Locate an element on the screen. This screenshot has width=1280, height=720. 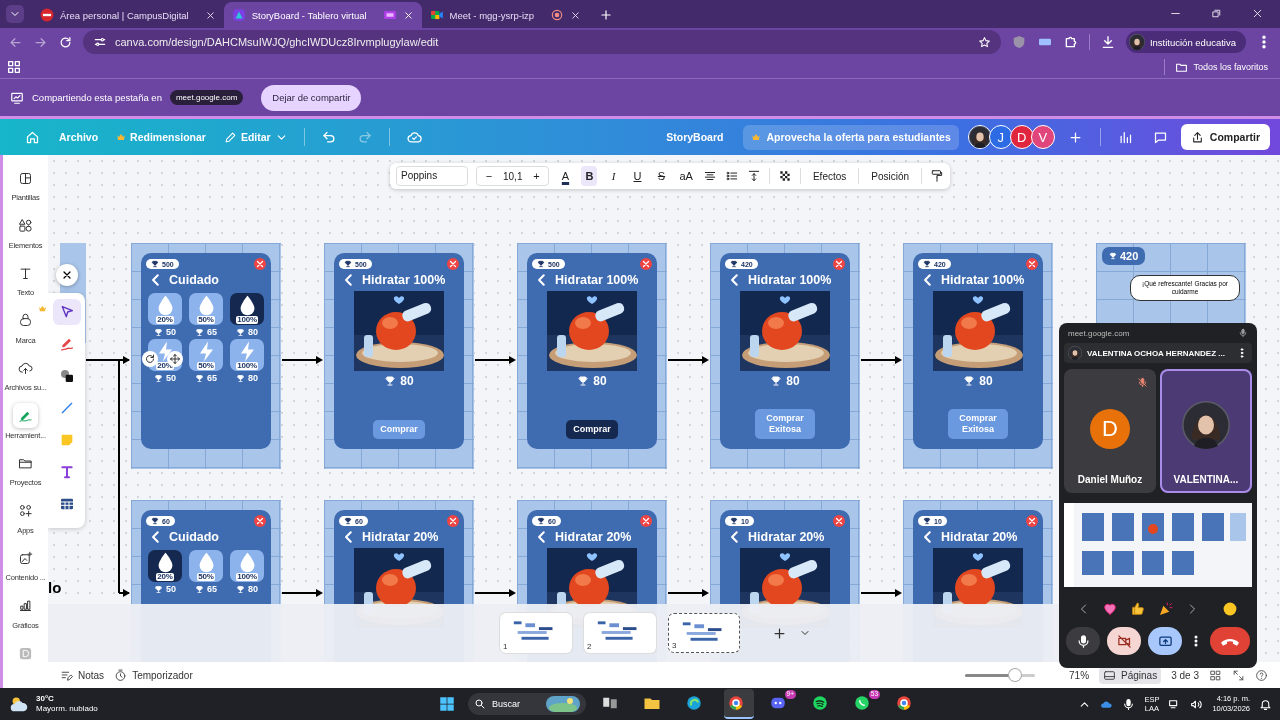
toolbar-button: Posición is located at coordinates (890, 176).